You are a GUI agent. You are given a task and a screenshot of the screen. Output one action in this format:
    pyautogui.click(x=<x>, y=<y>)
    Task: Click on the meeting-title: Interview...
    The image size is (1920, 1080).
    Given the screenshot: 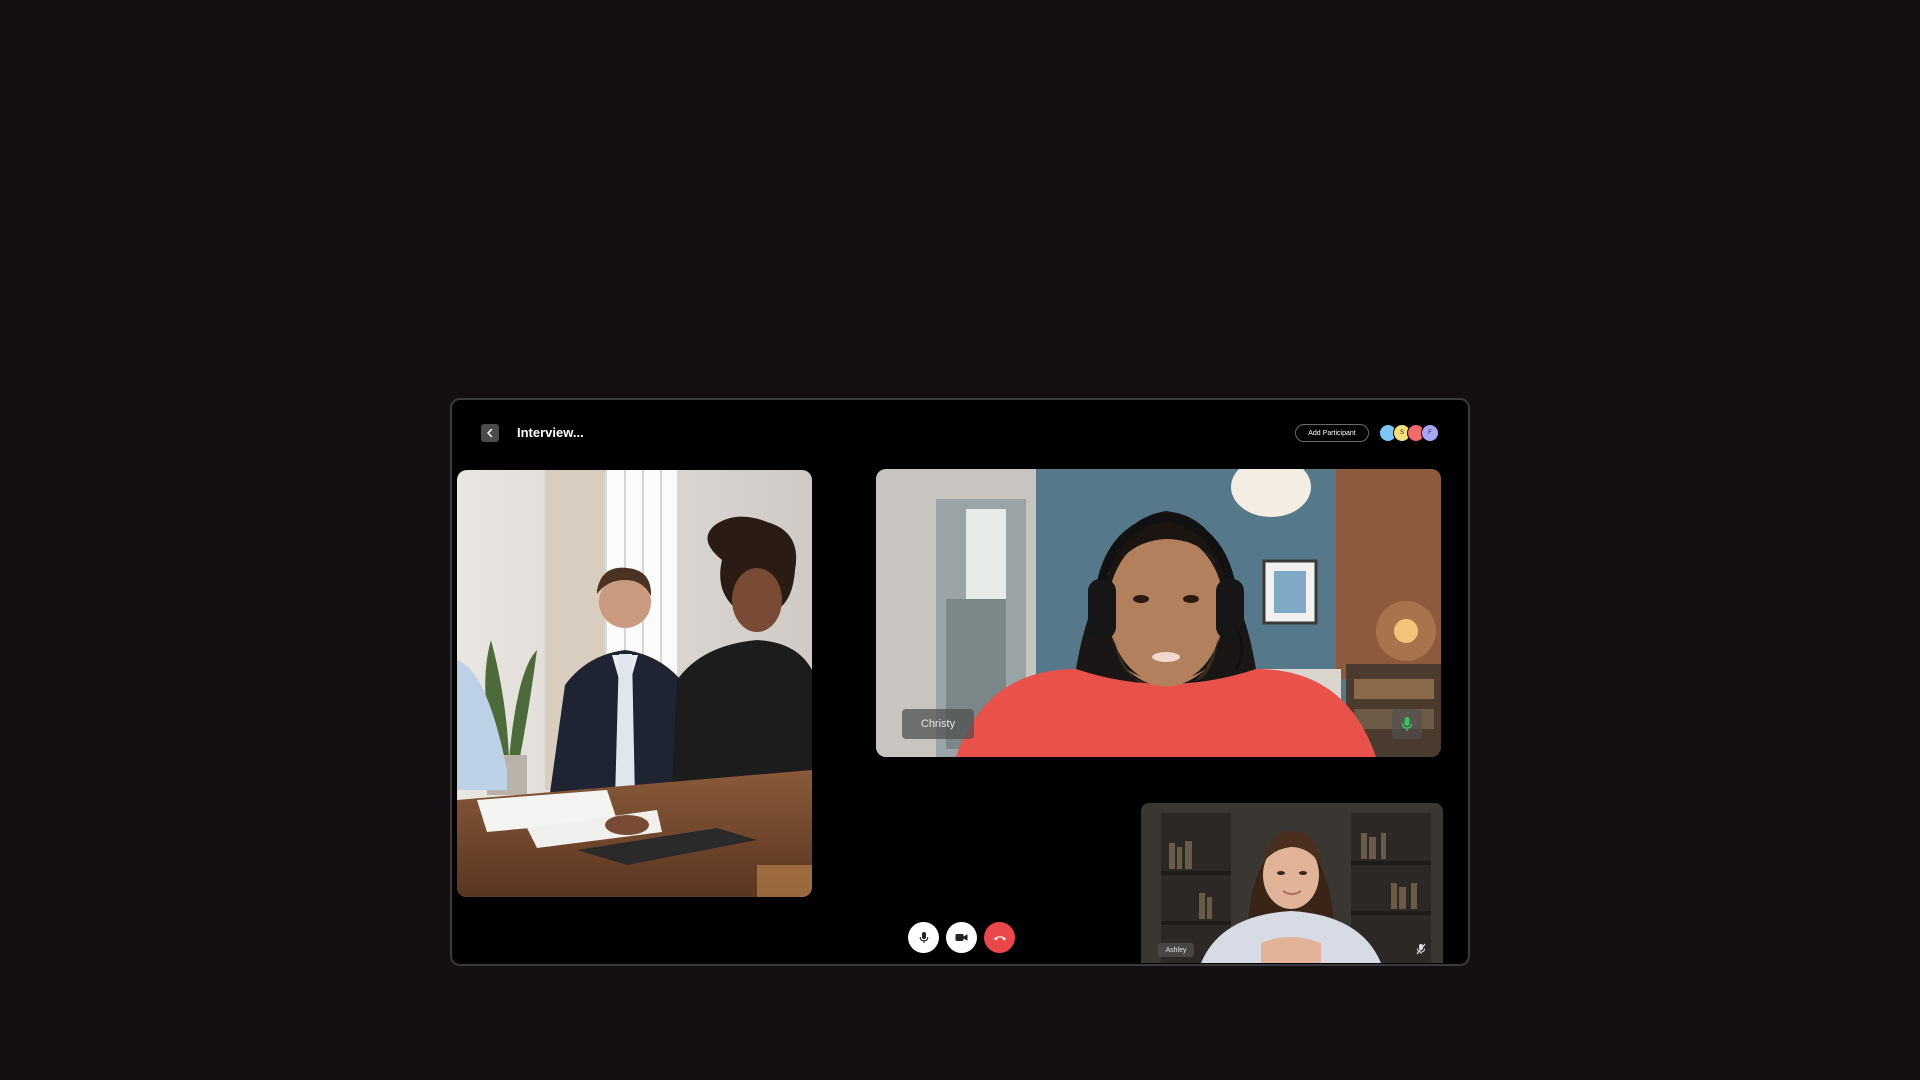 What is the action you would take?
    pyautogui.click(x=550, y=432)
    